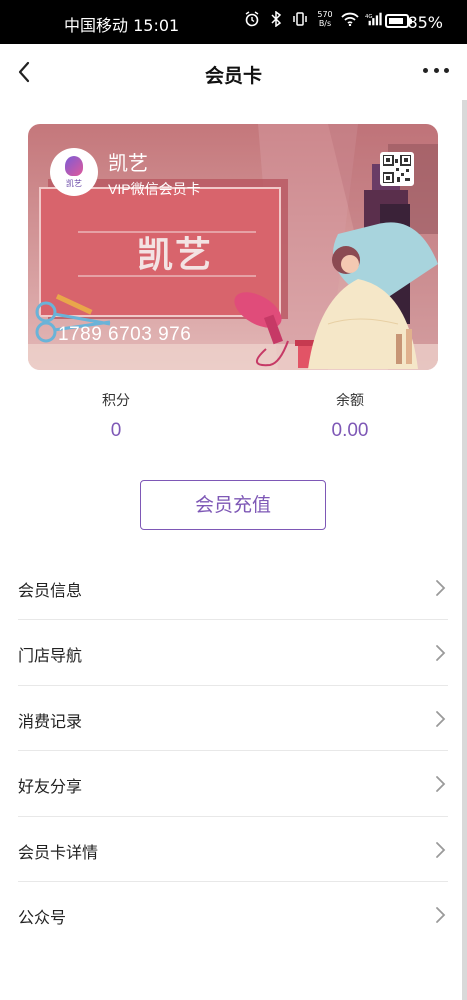 The height and width of the screenshot is (1000, 467). What do you see at coordinates (122, 25) in the screenshot?
I see `carrier-time: 中国移动 15:01` at bounding box center [122, 25].